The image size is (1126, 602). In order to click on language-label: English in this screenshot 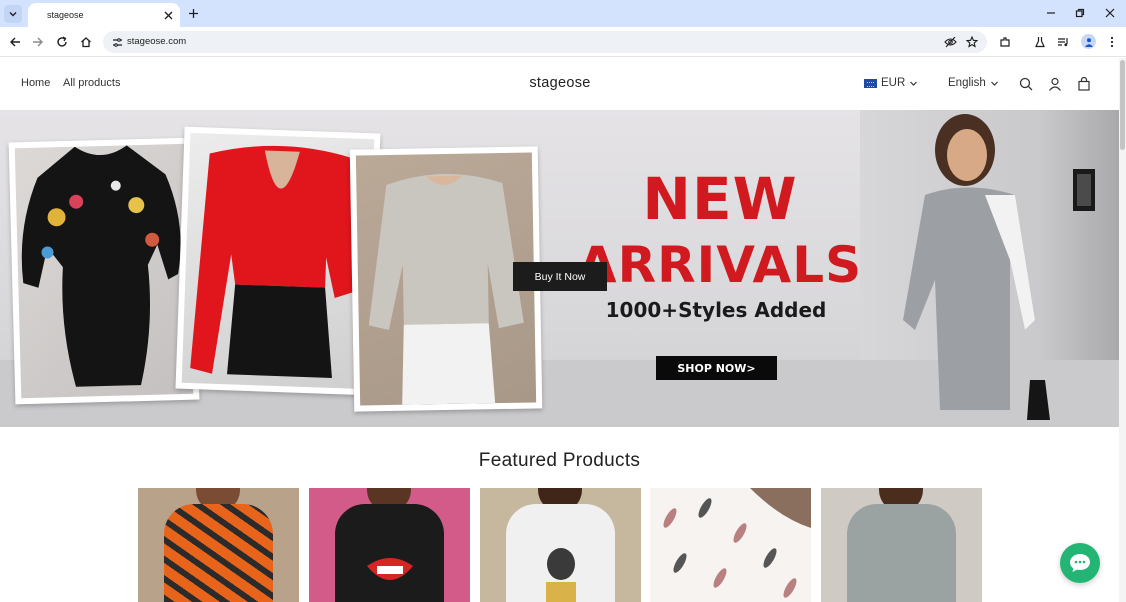, I will do `click(967, 83)`.